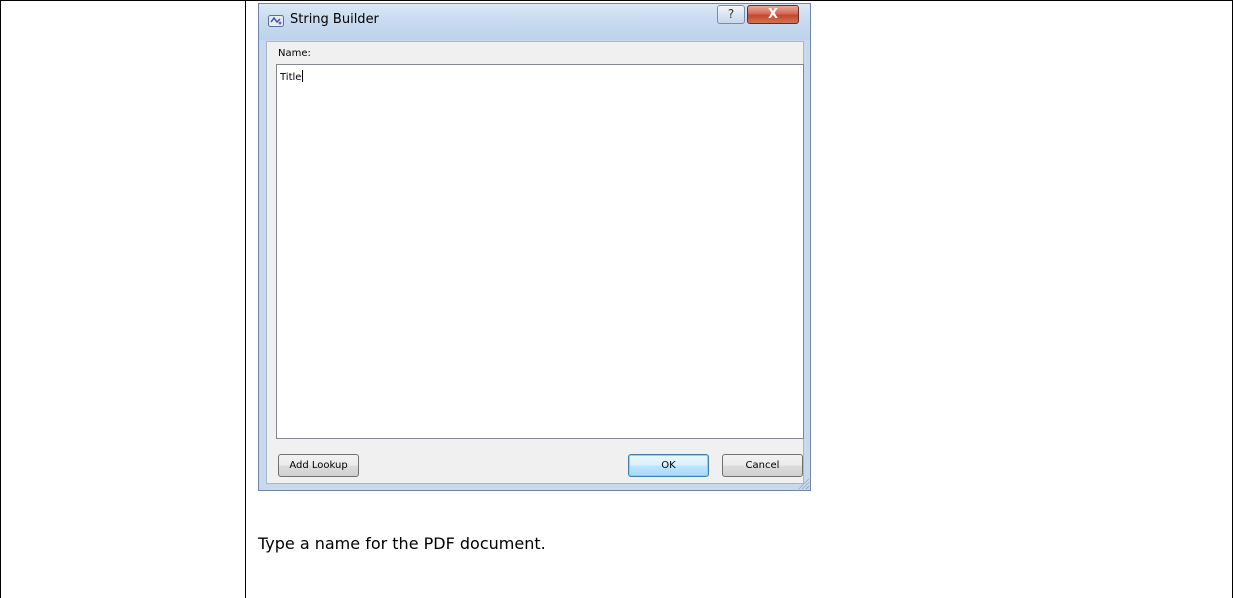 The width and height of the screenshot is (1234, 598). What do you see at coordinates (245, 299) in the screenshot?
I see `table-column-divider` at bounding box center [245, 299].